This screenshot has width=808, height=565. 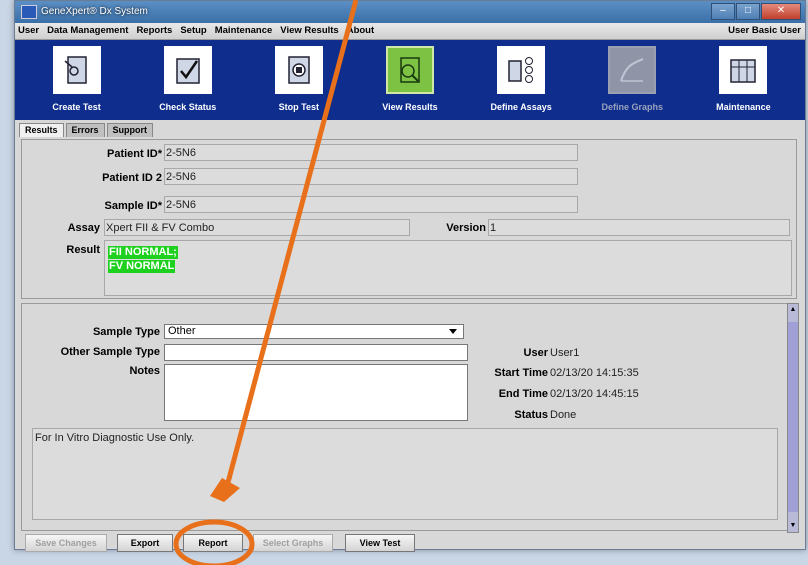 I want to click on toolbar-label: Define Assays, so click(x=521, y=107).